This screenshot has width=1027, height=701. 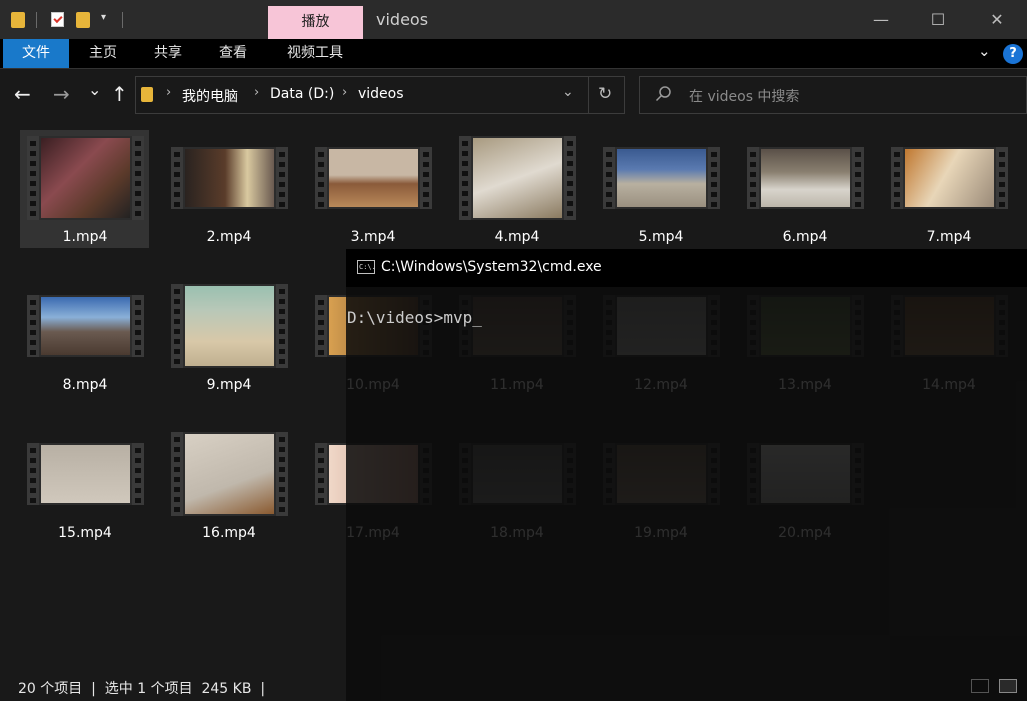 I want to click on new-folder-icon, so click(x=83, y=20).